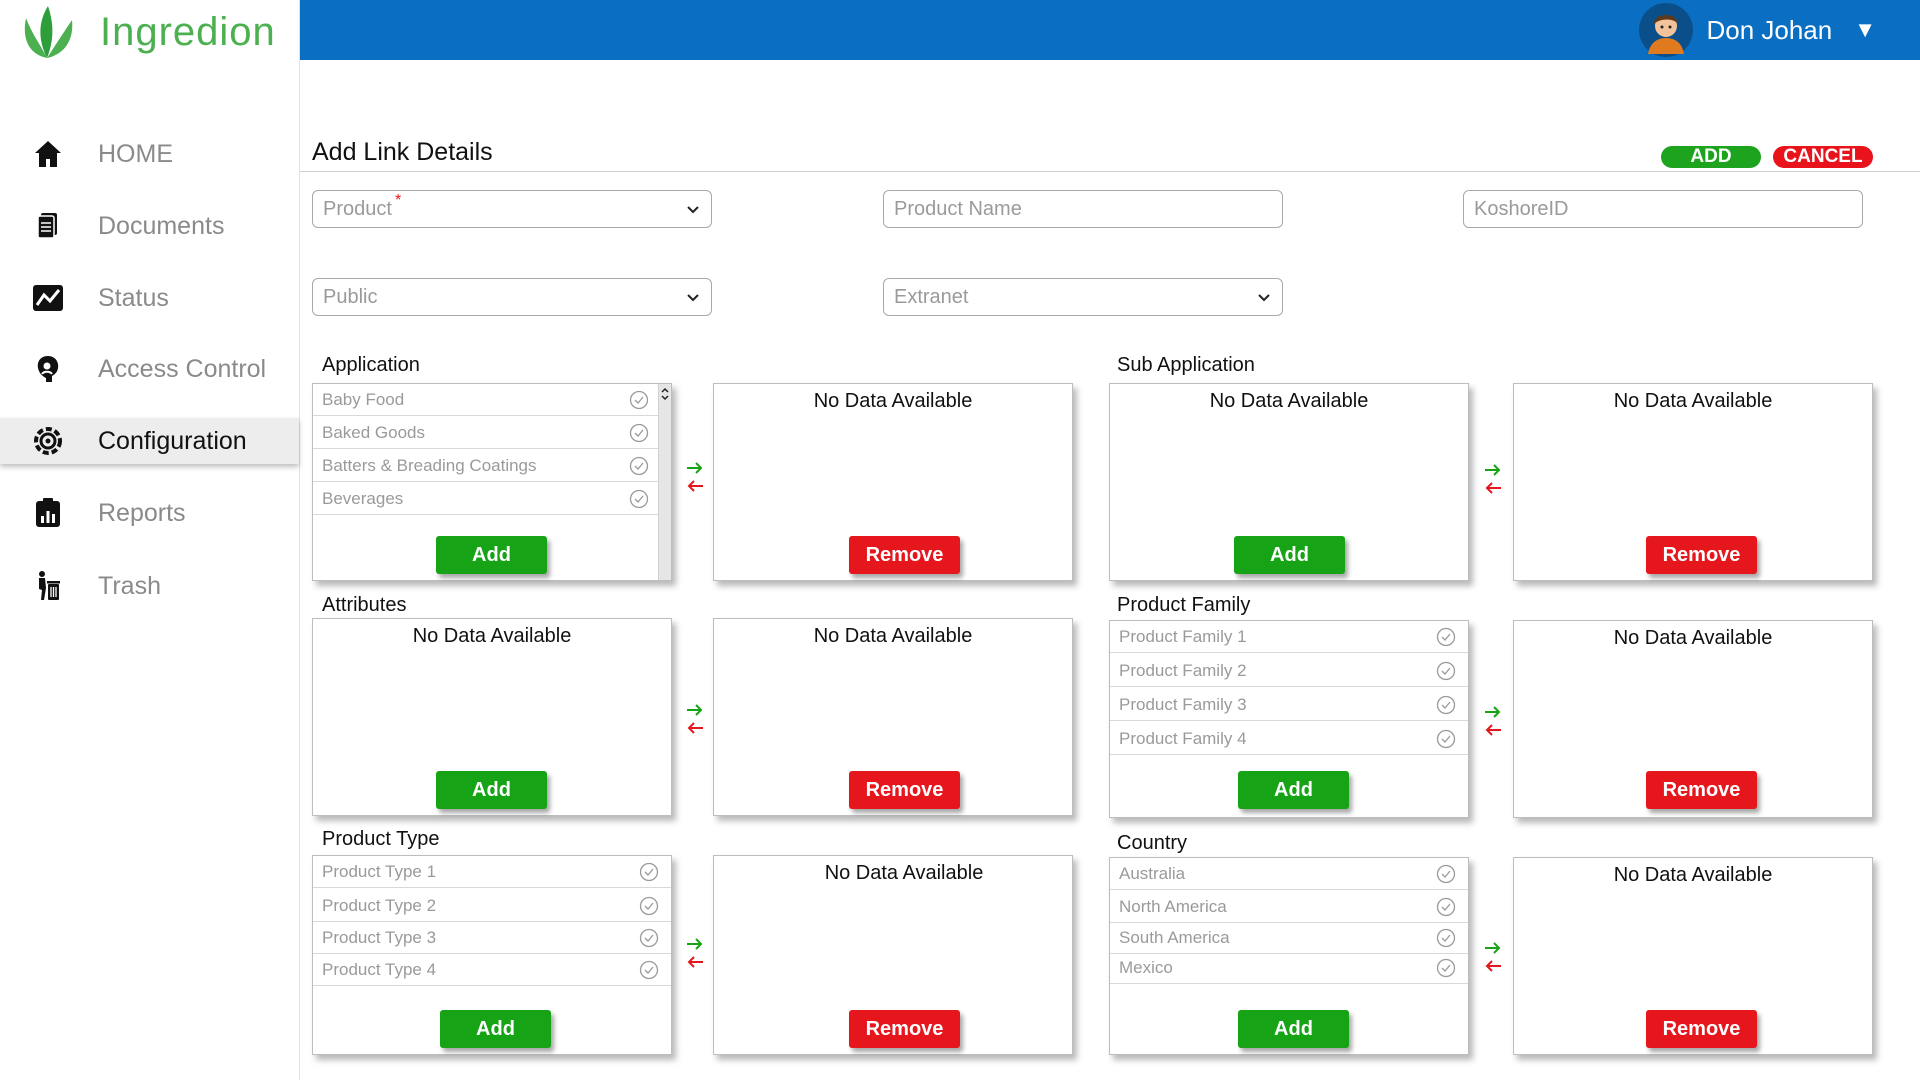 This screenshot has height=1080, width=1920. I want to click on required-mark: *, so click(398, 200).